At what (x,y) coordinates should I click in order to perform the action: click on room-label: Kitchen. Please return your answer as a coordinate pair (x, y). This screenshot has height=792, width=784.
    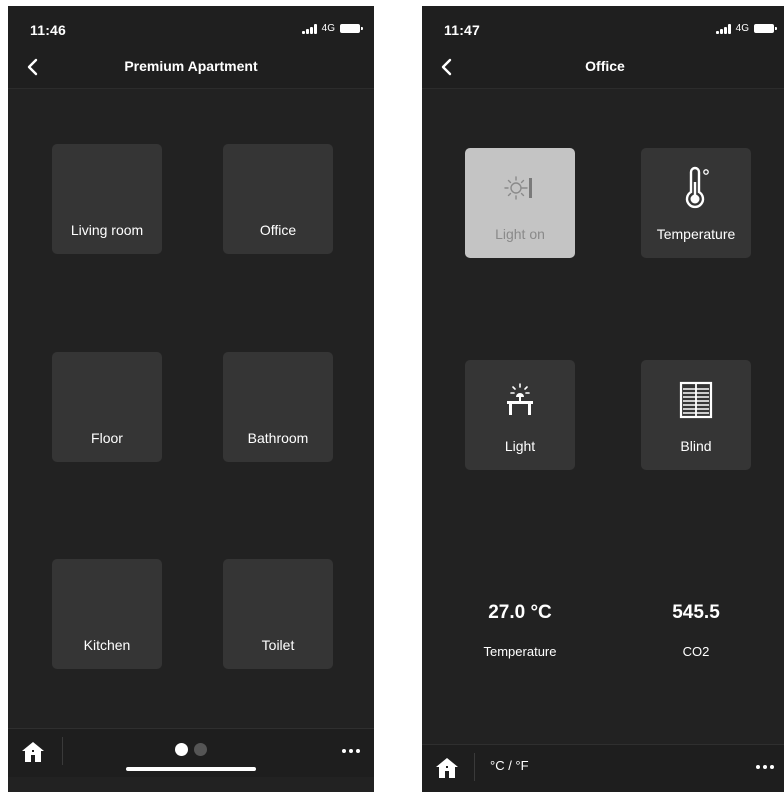
    Looking at the image, I should click on (107, 645).